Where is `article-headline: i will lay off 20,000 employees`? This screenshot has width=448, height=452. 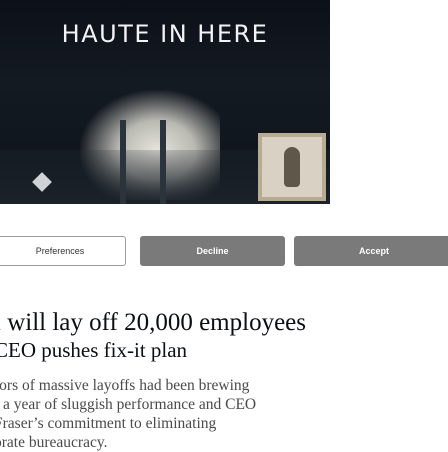
article-headline: i will lay off 20,000 employees is located at coordinates (224, 322).